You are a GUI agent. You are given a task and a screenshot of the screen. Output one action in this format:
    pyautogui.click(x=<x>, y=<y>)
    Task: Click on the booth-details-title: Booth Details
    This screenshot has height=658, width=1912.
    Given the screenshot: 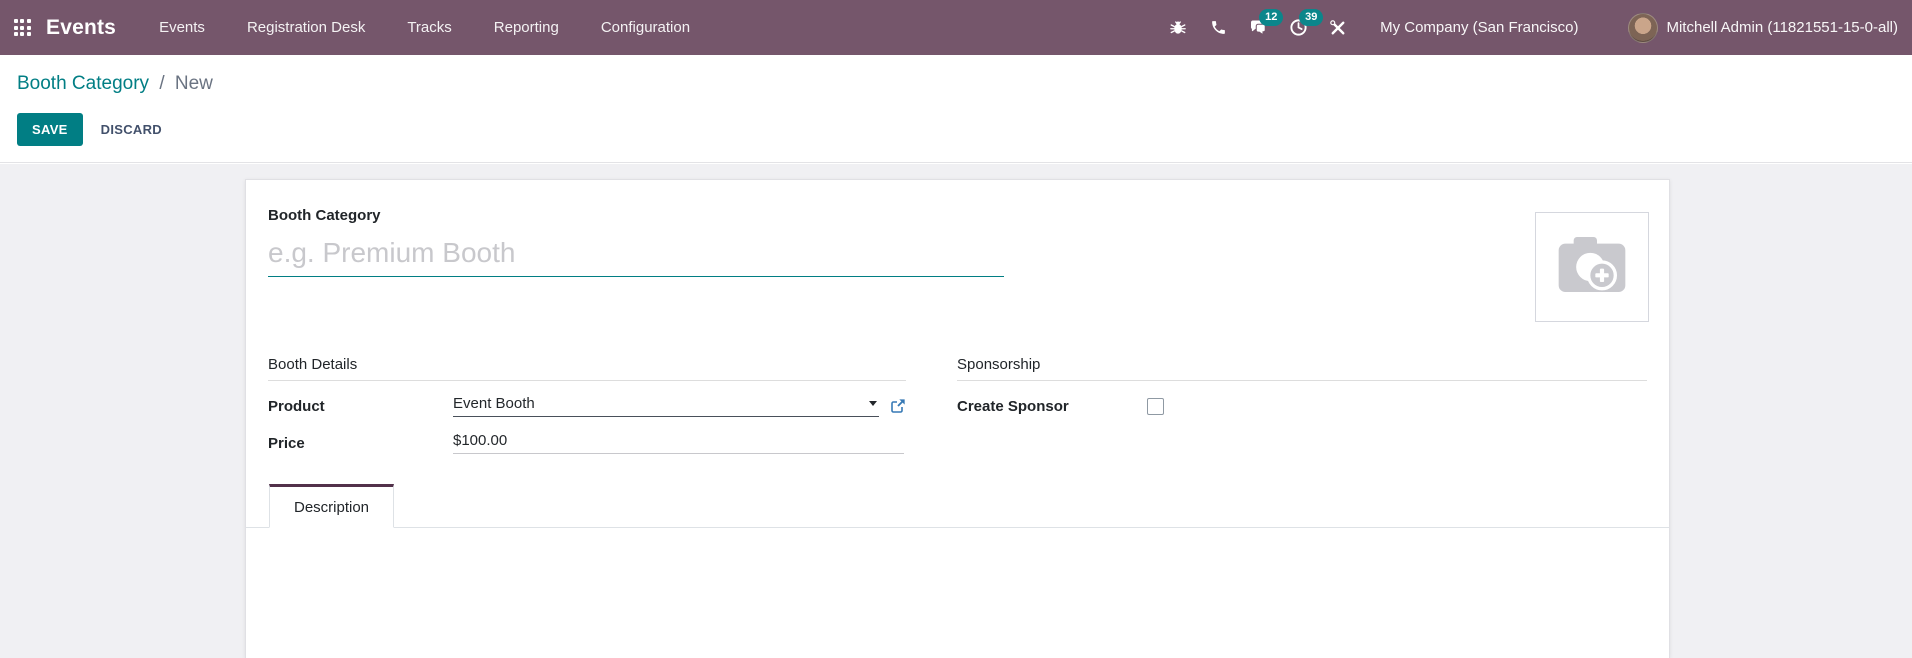 What is the action you would take?
    pyautogui.click(x=587, y=368)
    